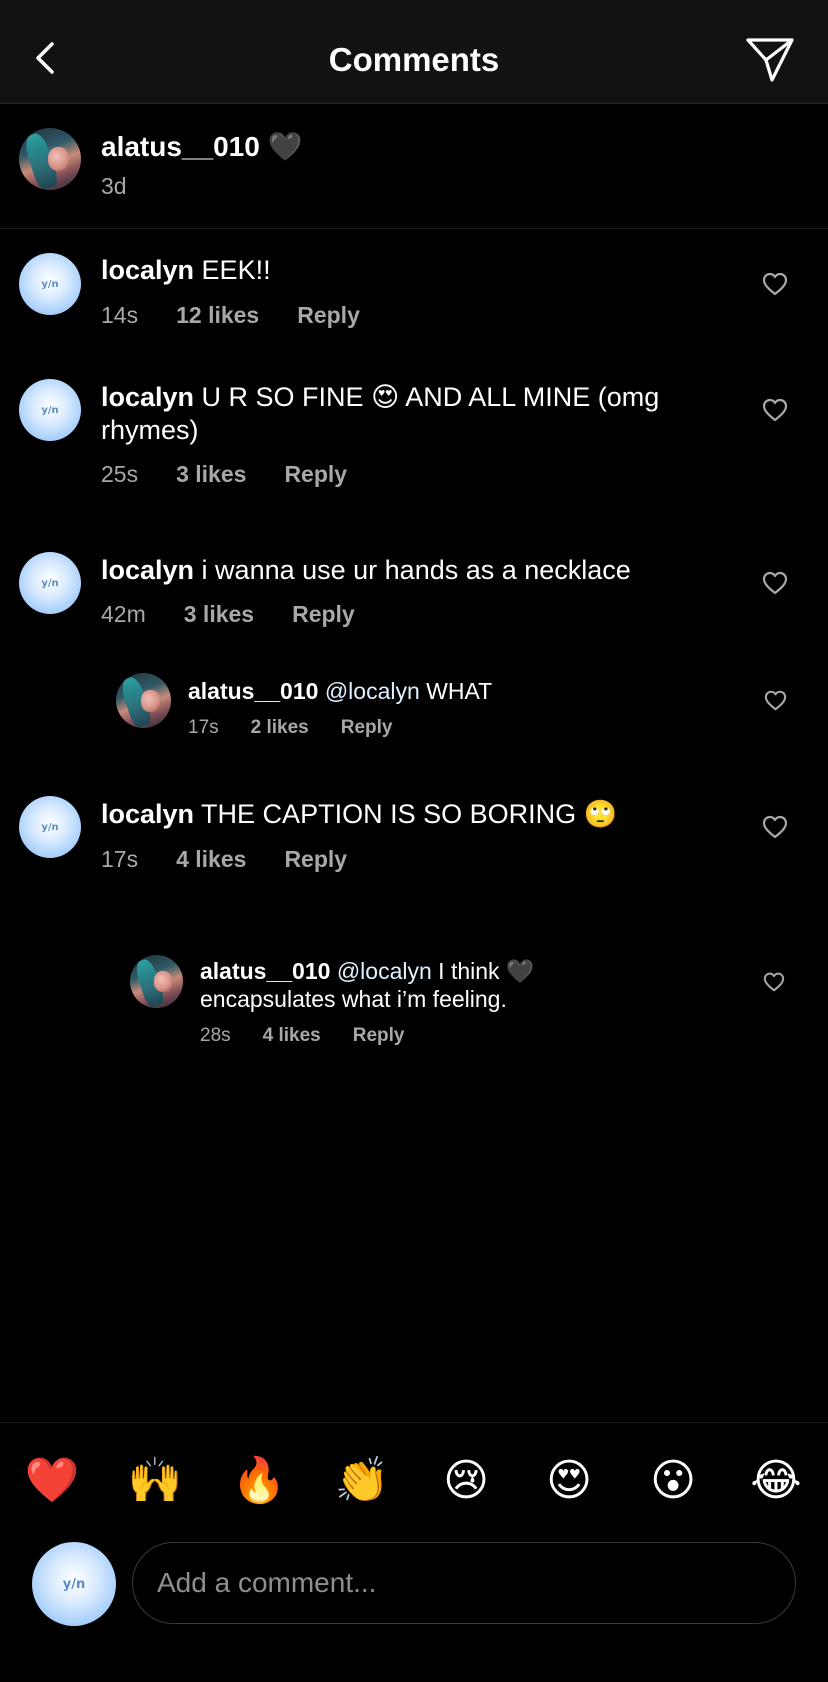 This screenshot has height=1682, width=828. I want to click on comment-body: EEK!!, so click(232, 270).